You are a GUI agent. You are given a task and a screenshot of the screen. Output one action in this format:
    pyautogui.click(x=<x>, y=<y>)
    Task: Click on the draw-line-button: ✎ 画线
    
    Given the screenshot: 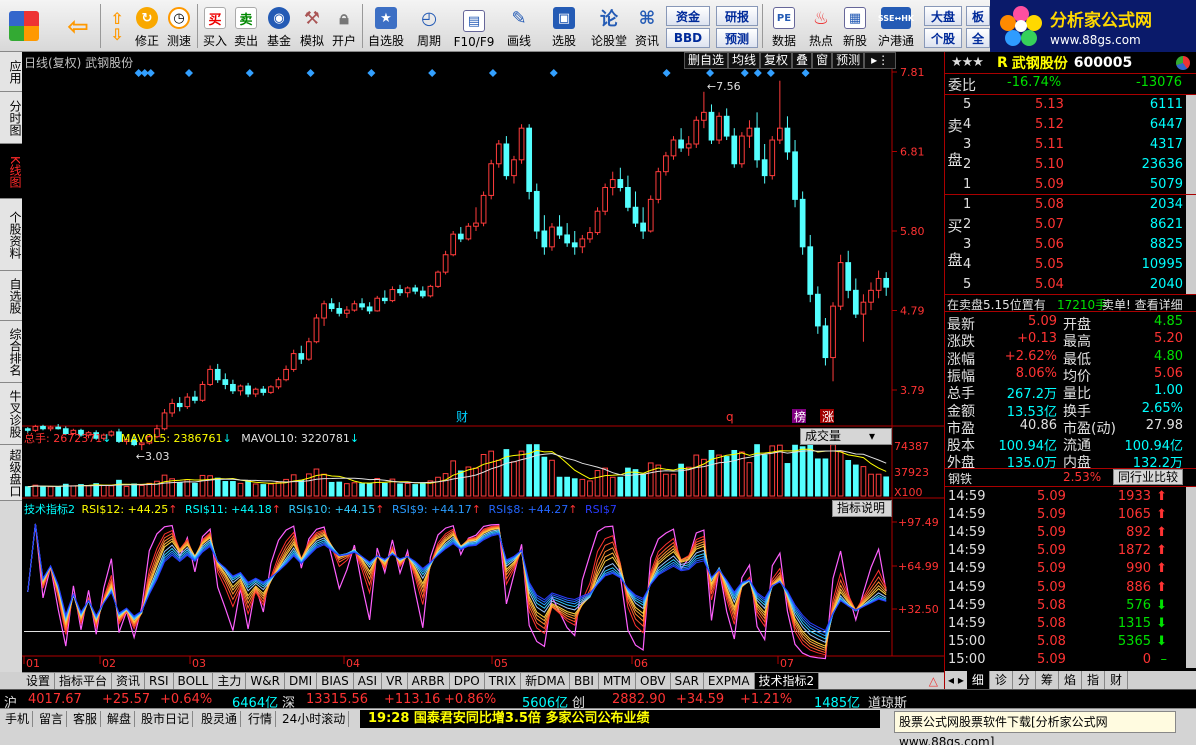 What is the action you would take?
    pyautogui.click(x=519, y=26)
    